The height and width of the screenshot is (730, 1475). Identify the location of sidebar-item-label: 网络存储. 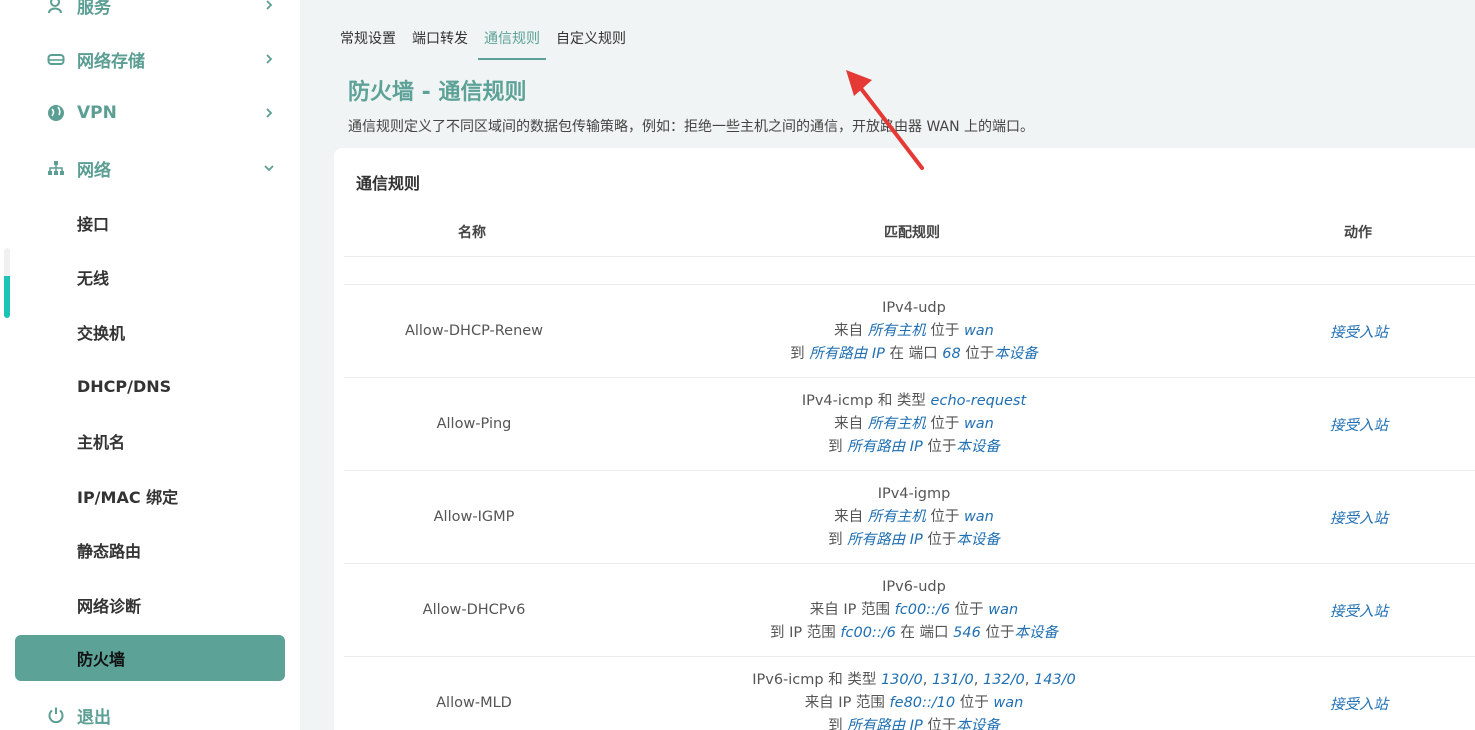
(111, 61).